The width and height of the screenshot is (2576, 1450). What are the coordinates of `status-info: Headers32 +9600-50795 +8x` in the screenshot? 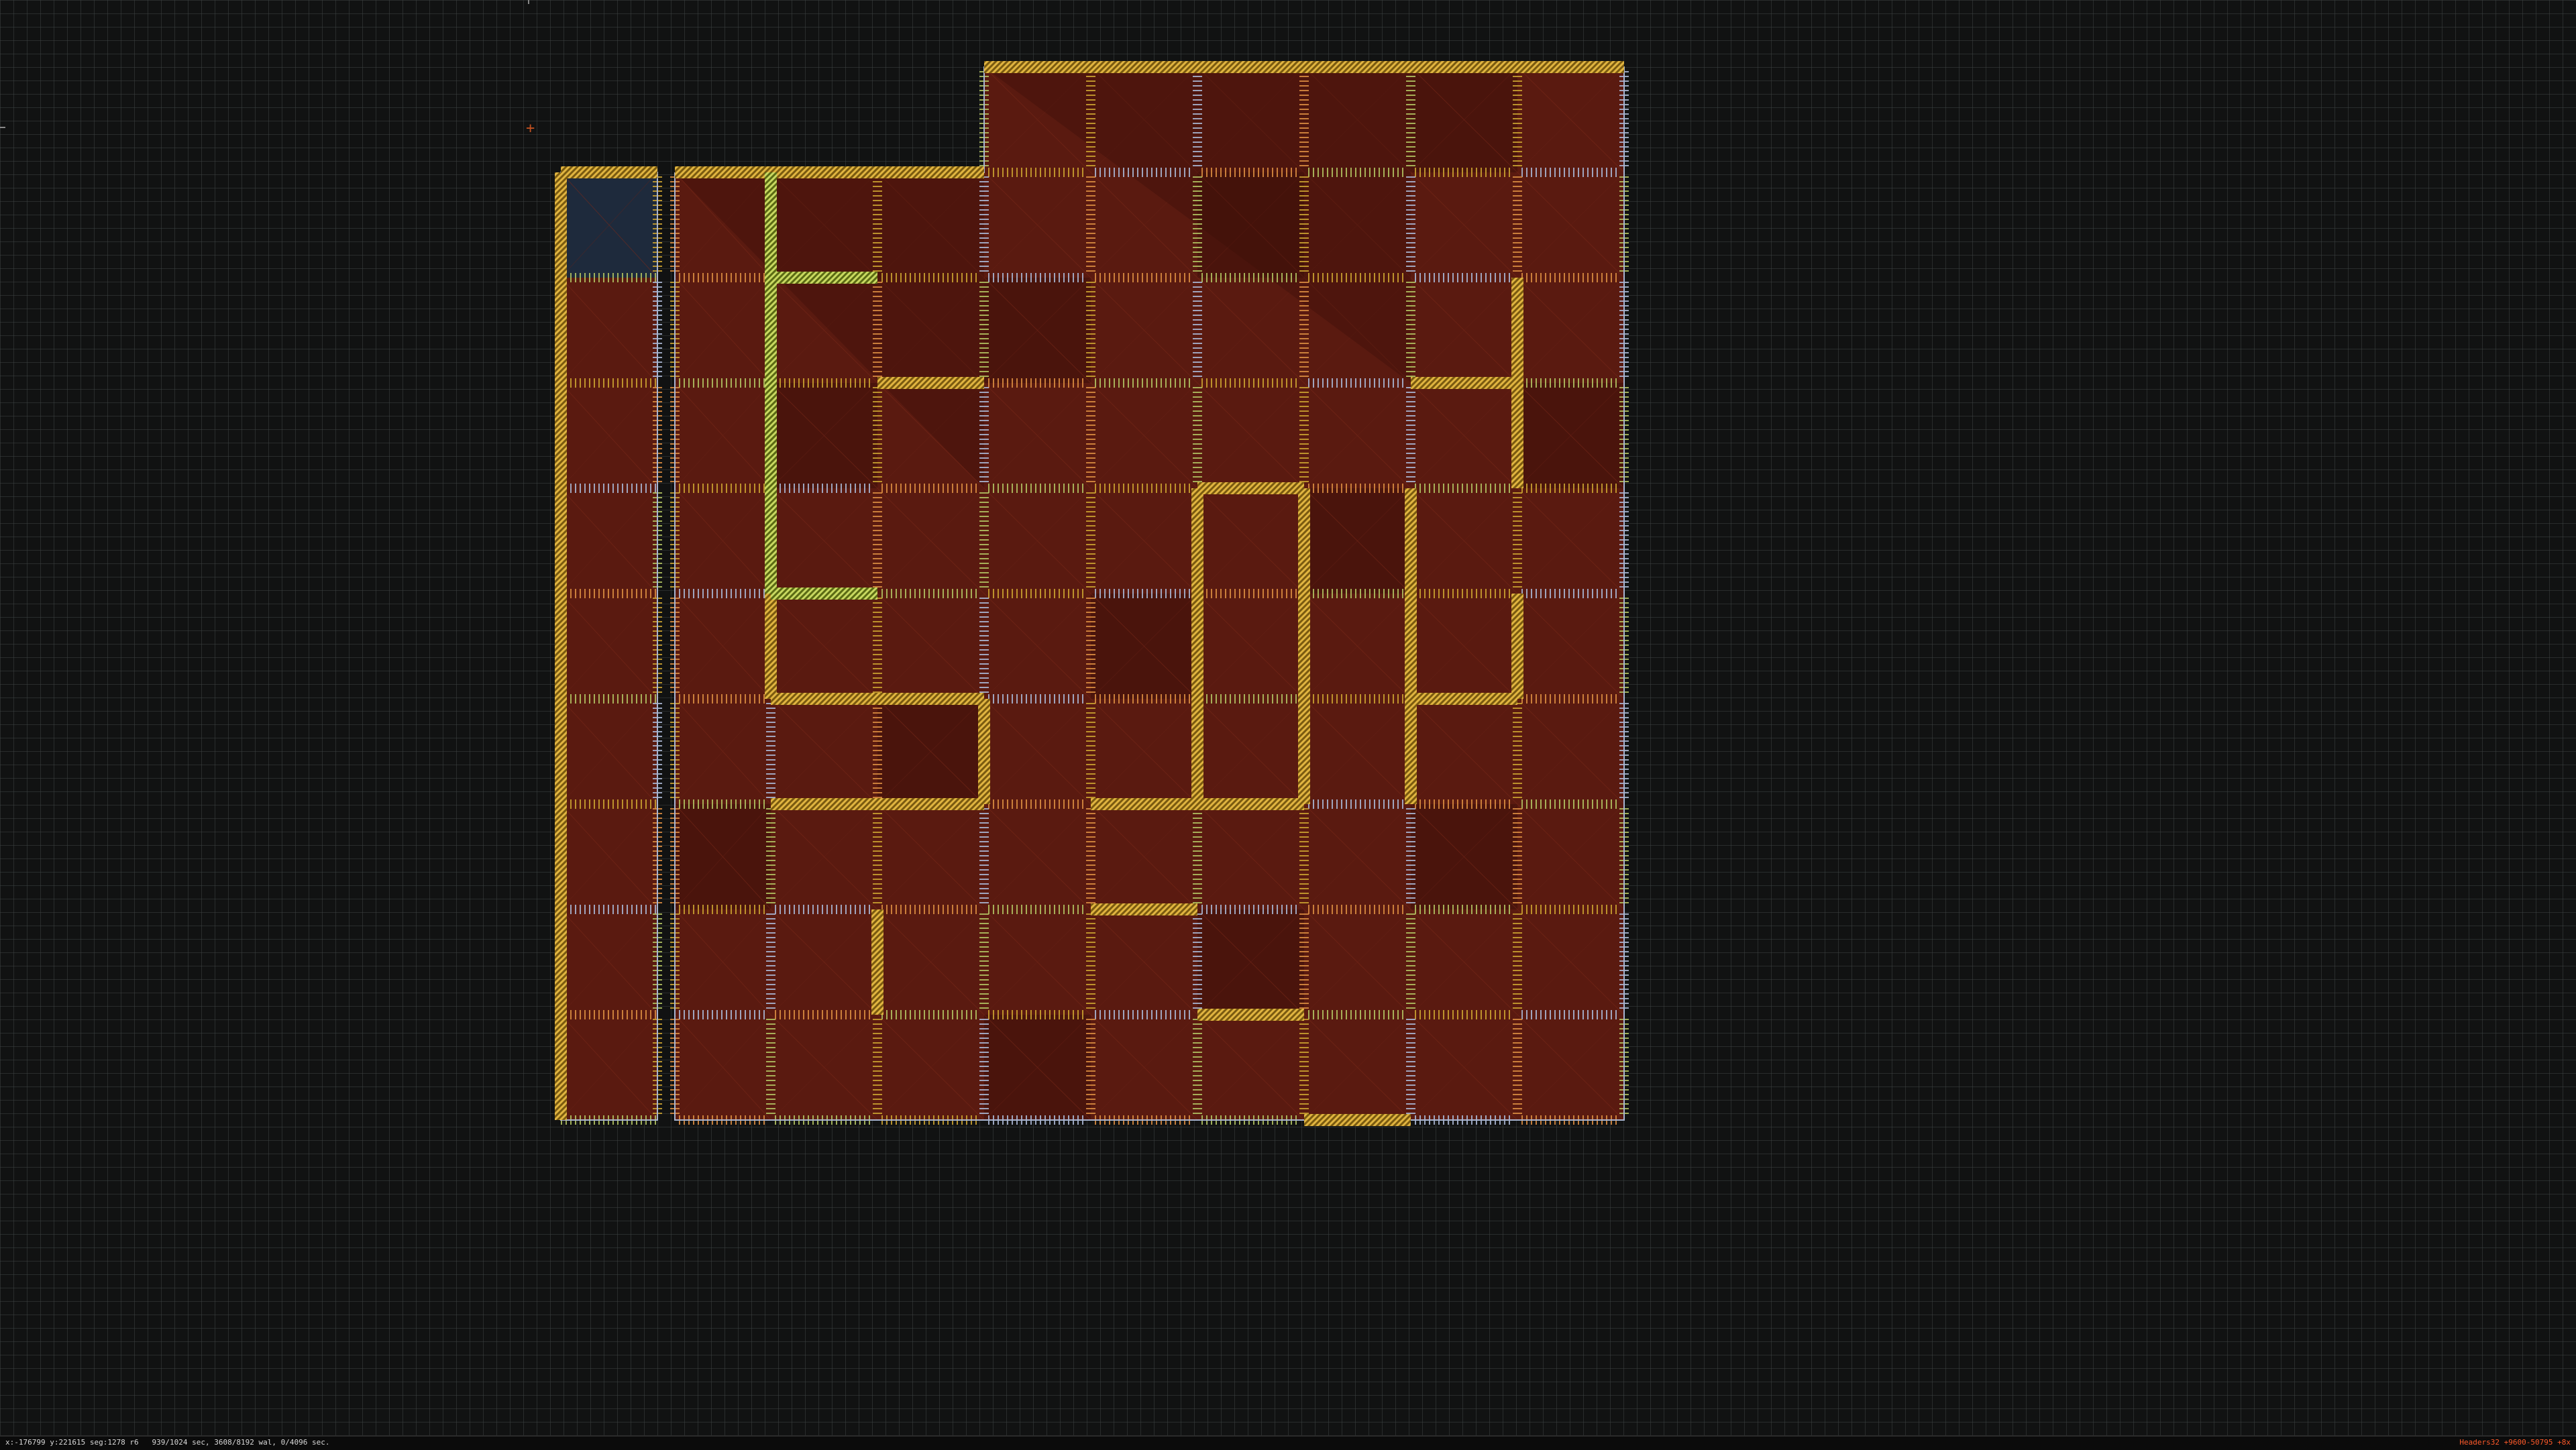 It's located at (2515, 1442).